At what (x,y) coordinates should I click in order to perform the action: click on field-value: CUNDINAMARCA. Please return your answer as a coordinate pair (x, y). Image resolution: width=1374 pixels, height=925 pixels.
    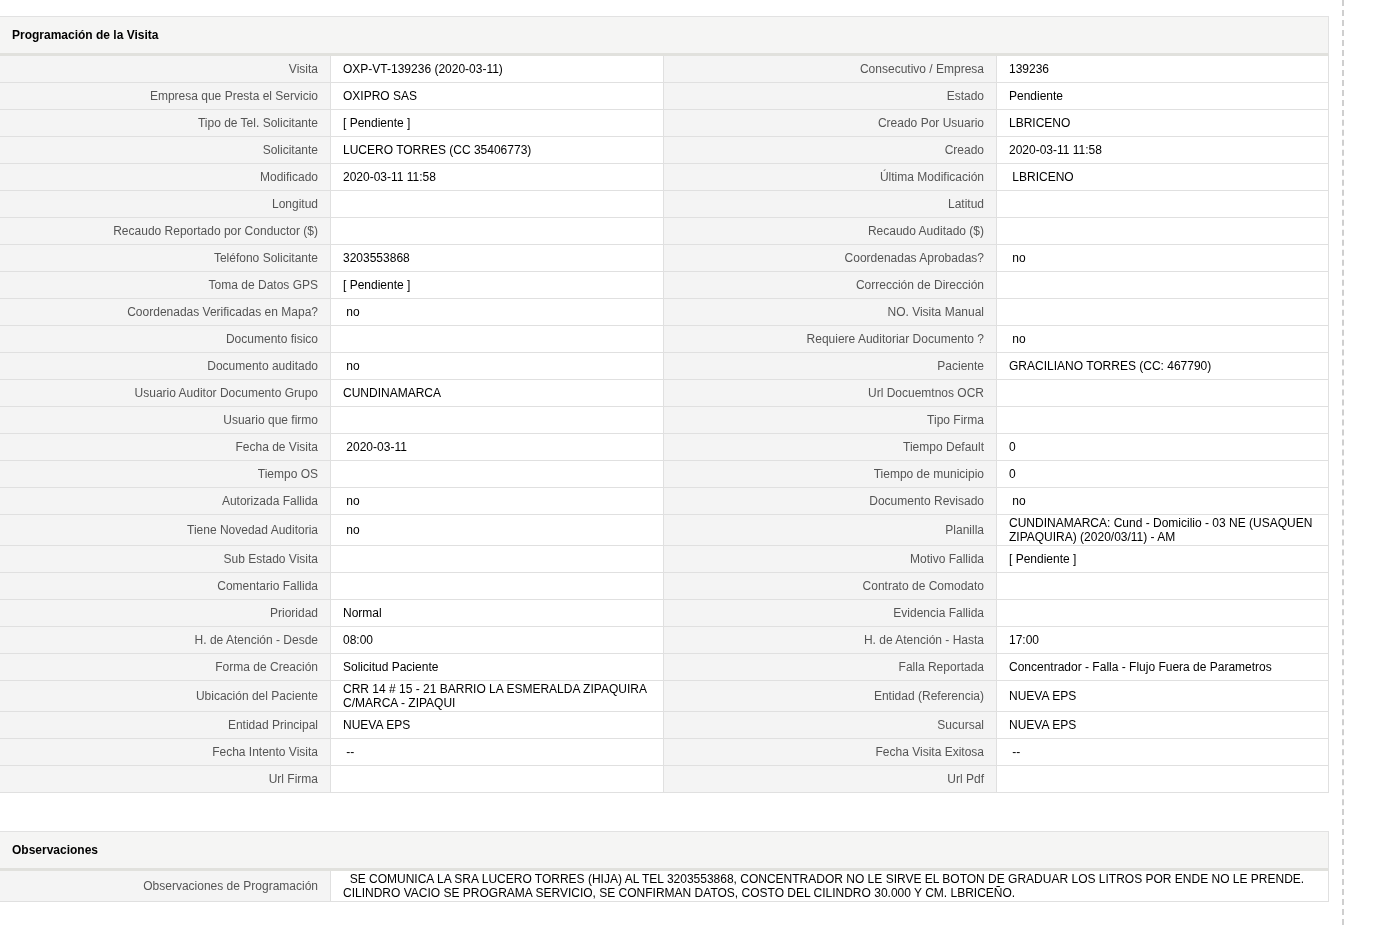
    Looking at the image, I should click on (497, 393).